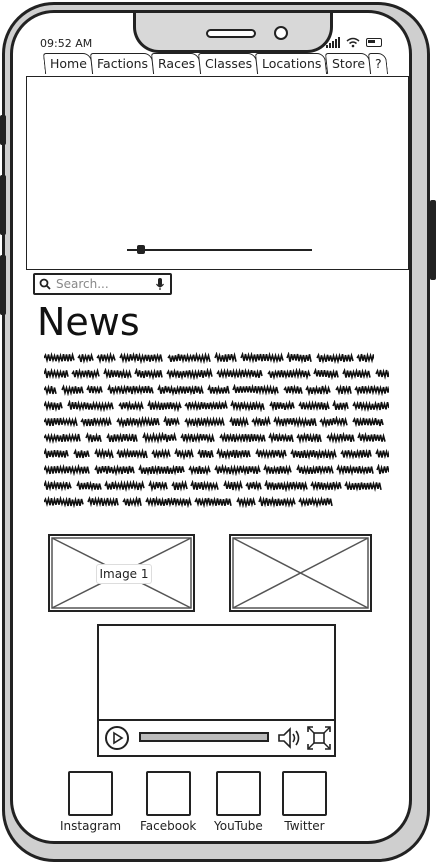 Image resolution: width=436 pixels, height=867 pixels. I want to click on fullscreen-icon, so click(319, 738).